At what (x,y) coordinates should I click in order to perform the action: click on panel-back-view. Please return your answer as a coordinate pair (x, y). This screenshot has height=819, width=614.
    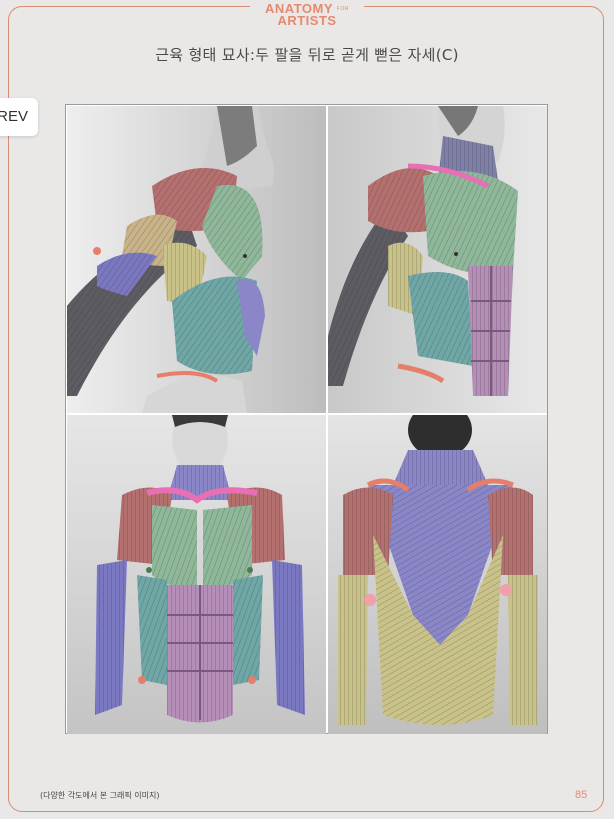
    Looking at the image, I should click on (437, 574).